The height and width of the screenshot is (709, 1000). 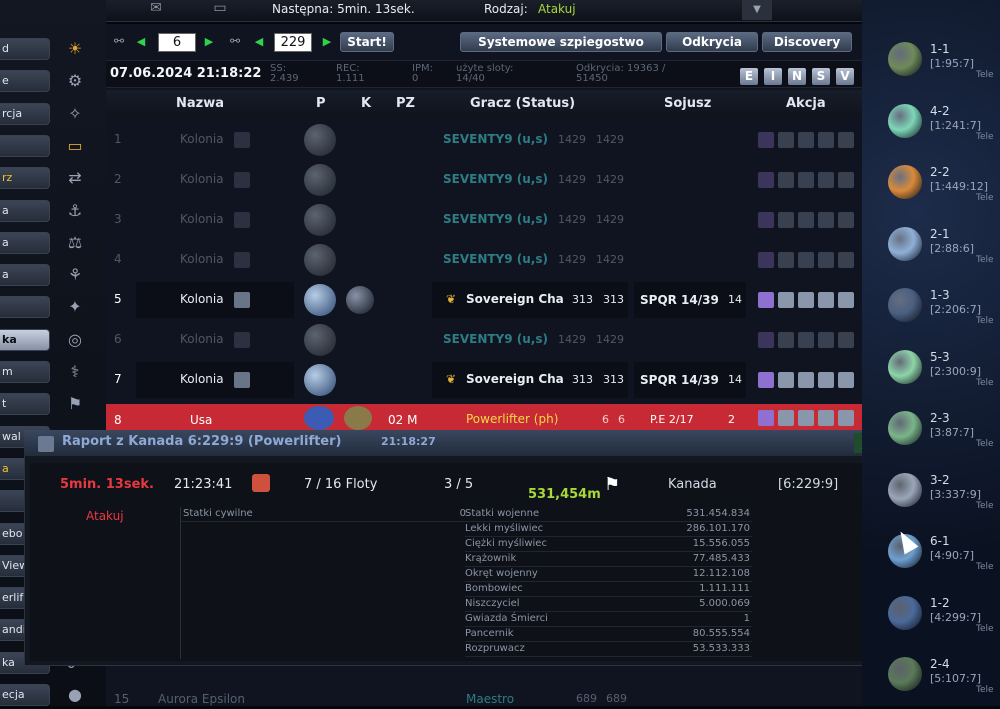 What do you see at coordinates (943, 252) in the screenshot?
I see `planet-list-item: 2-1 [2:88:6] Tele` at bounding box center [943, 252].